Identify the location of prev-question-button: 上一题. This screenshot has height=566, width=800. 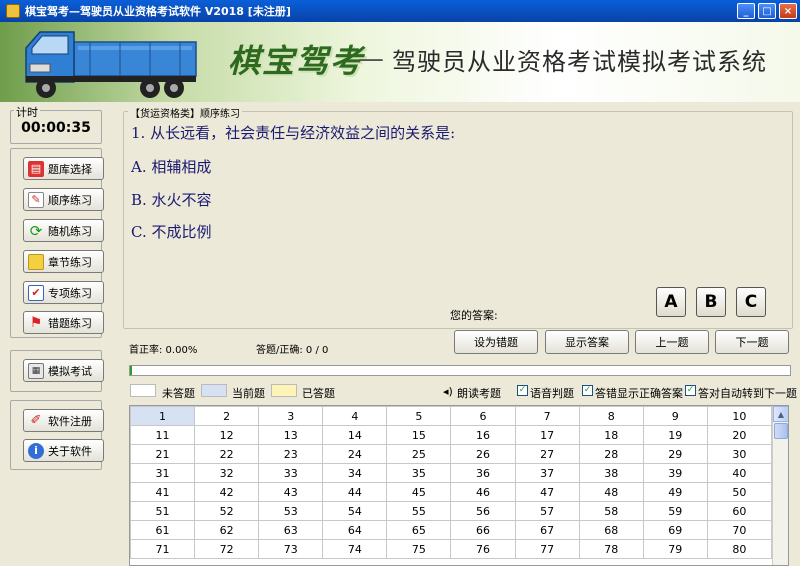
(672, 342).